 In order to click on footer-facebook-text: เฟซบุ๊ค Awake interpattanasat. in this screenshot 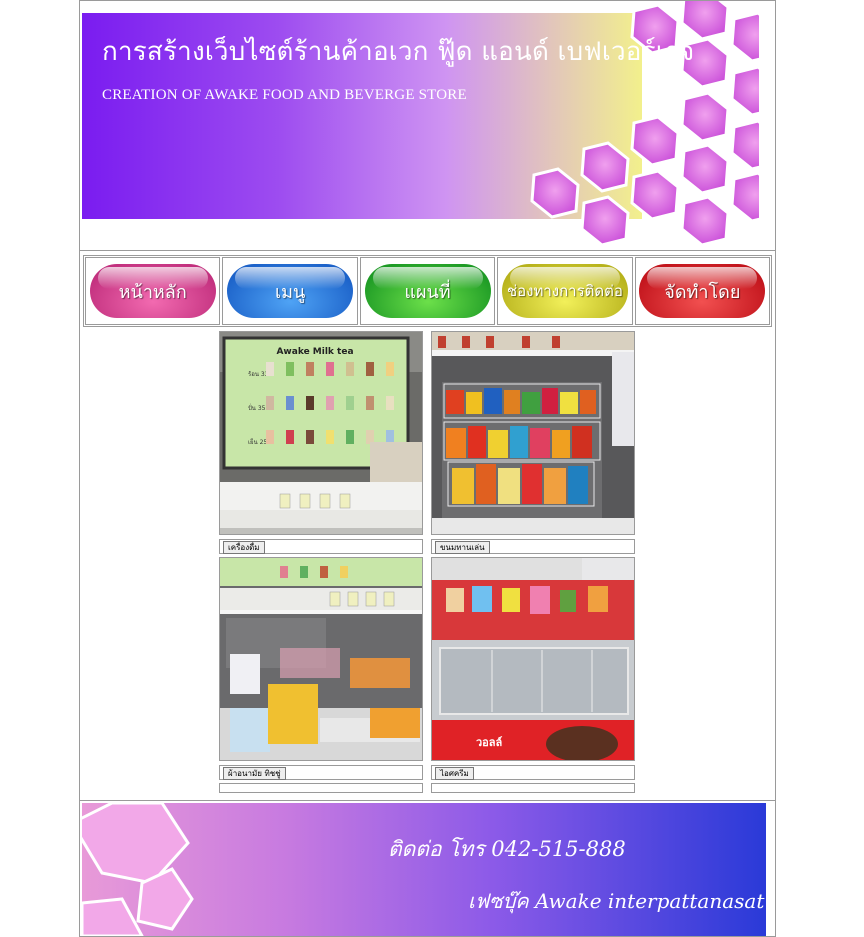, I will do `click(617, 901)`.